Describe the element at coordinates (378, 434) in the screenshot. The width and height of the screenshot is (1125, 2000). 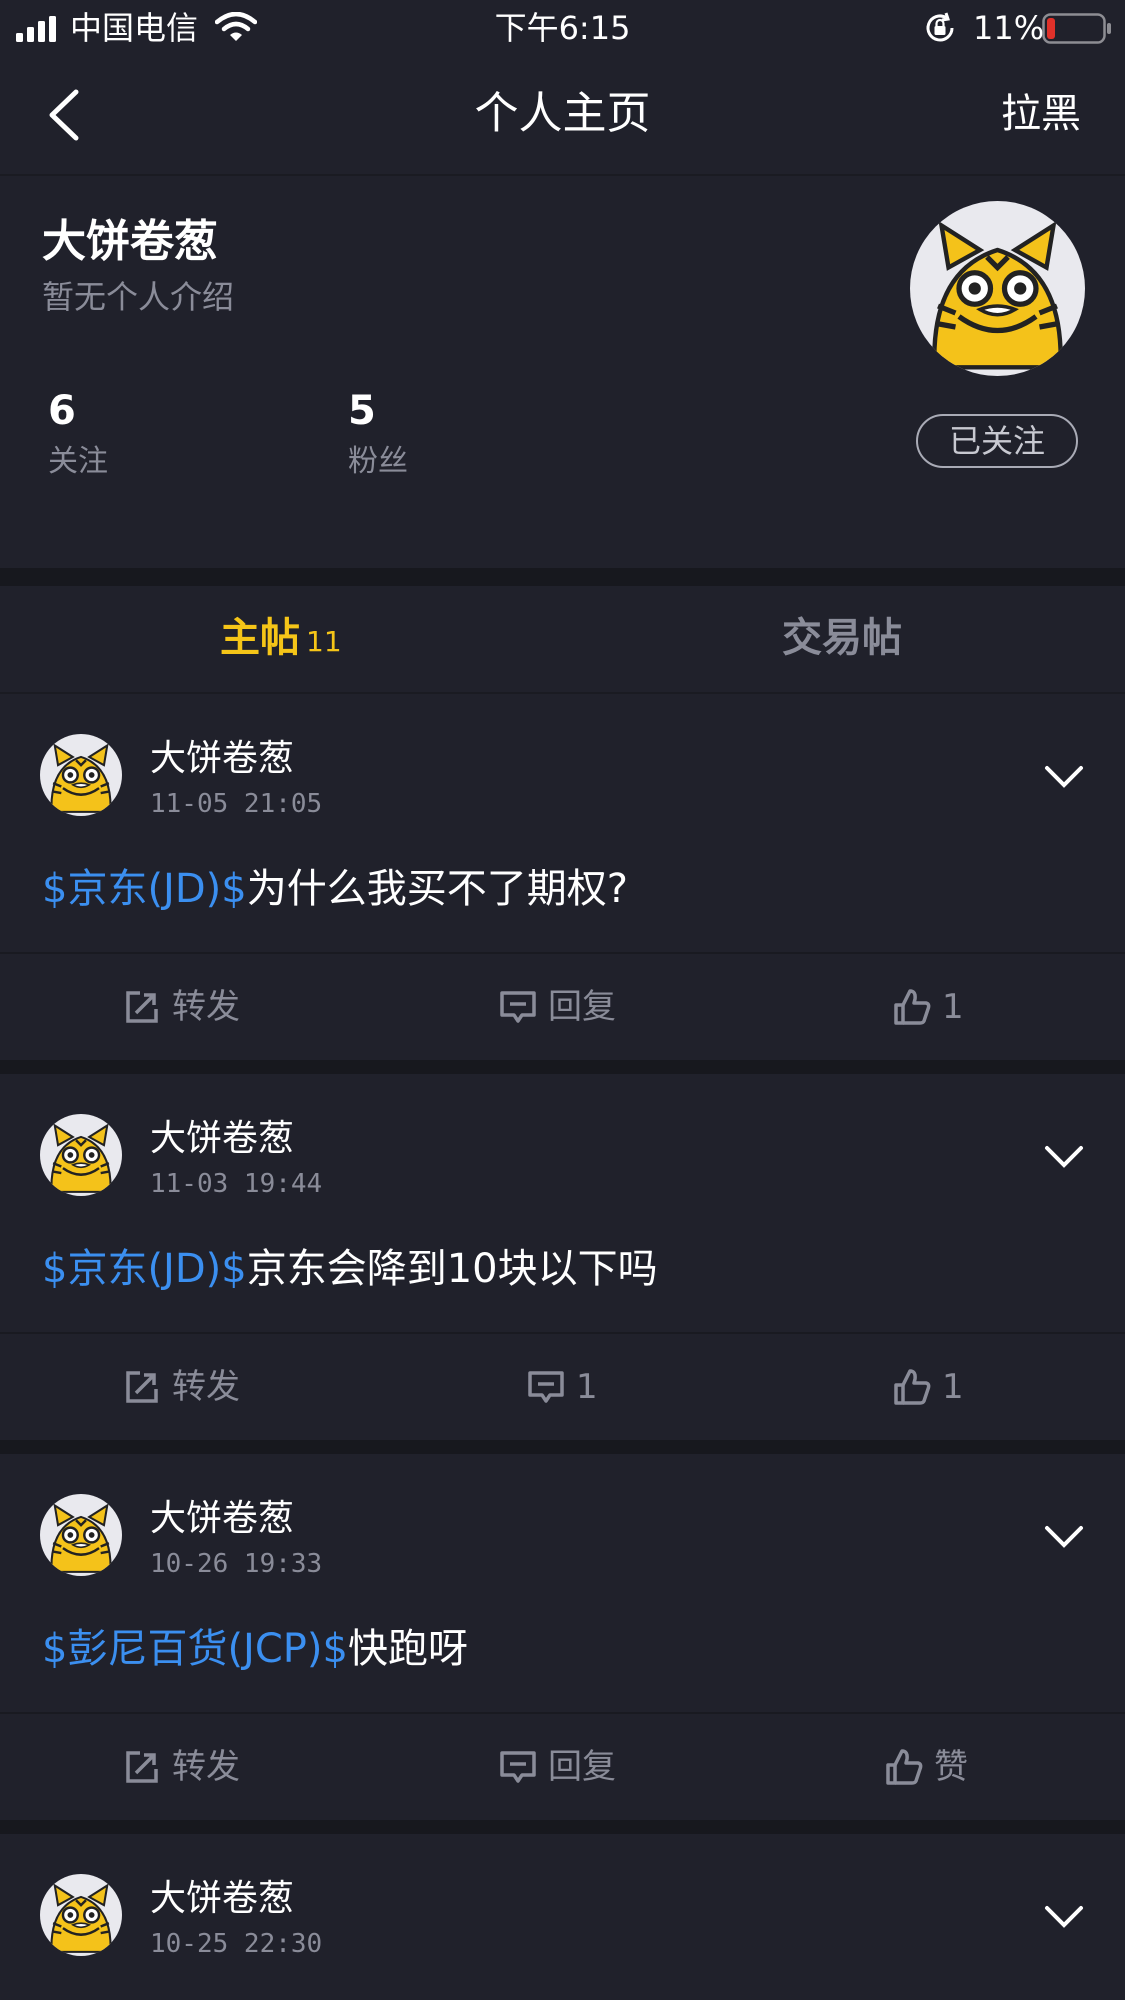
I see `followers-stat: 5 粉丝` at that location.